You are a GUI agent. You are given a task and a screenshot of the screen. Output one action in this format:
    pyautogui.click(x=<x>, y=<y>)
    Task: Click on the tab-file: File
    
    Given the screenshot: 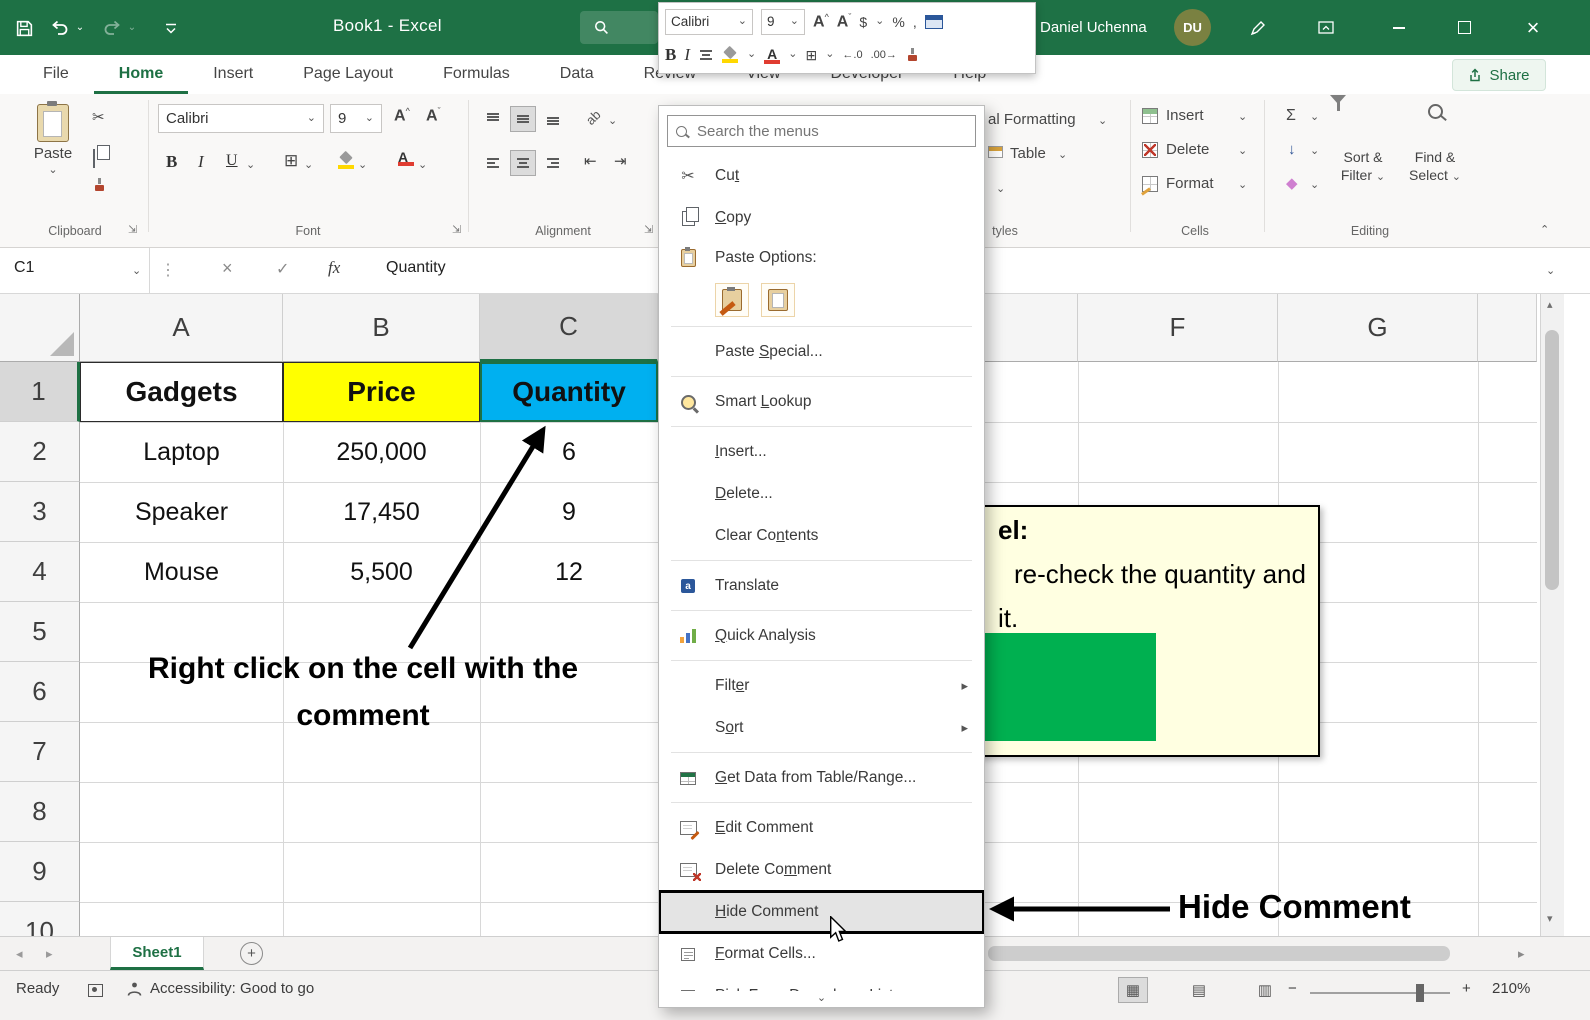 What is the action you would take?
    pyautogui.click(x=56, y=74)
    